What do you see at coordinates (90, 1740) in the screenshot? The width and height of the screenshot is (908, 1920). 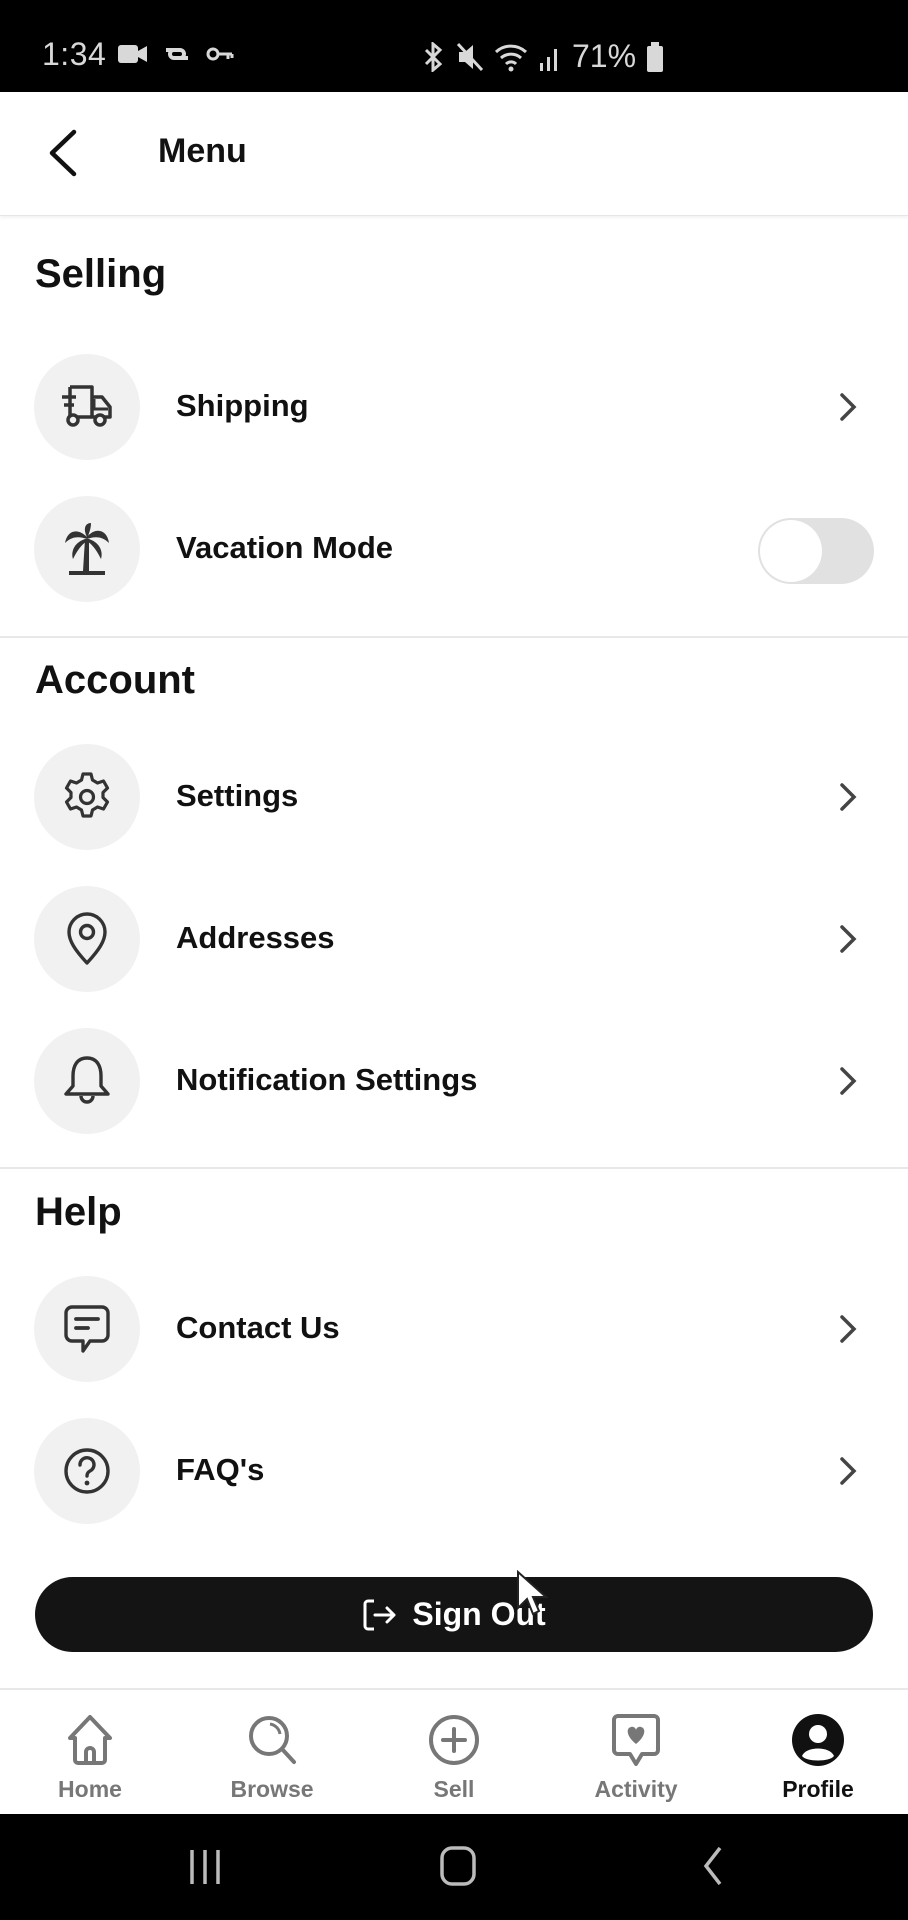 I see `home-icon` at bounding box center [90, 1740].